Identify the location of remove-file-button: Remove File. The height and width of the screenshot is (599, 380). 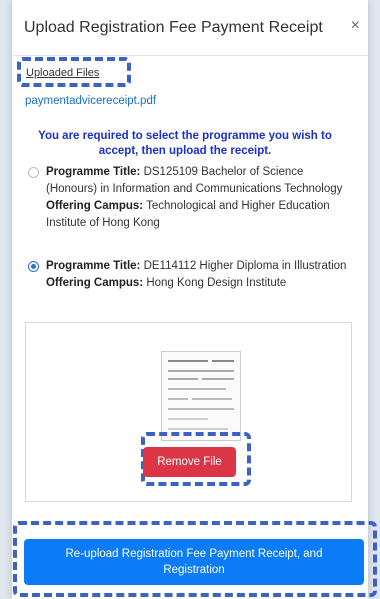
(189, 462).